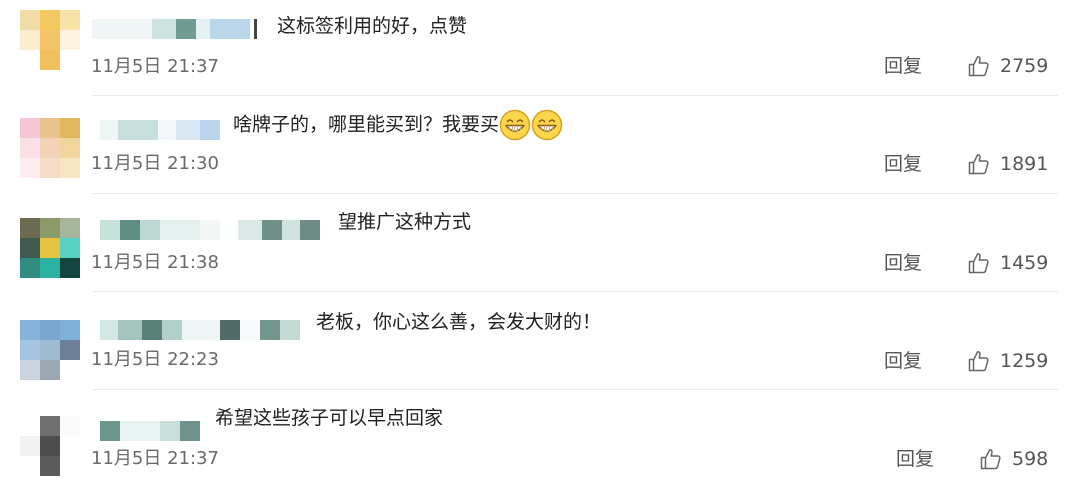 The width and height of the screenshot is (1080, 485). What do you see at coordinates (1024, 263) in the screenshot?
I see `like-count: 1459` at bounding box center [1024, 263].